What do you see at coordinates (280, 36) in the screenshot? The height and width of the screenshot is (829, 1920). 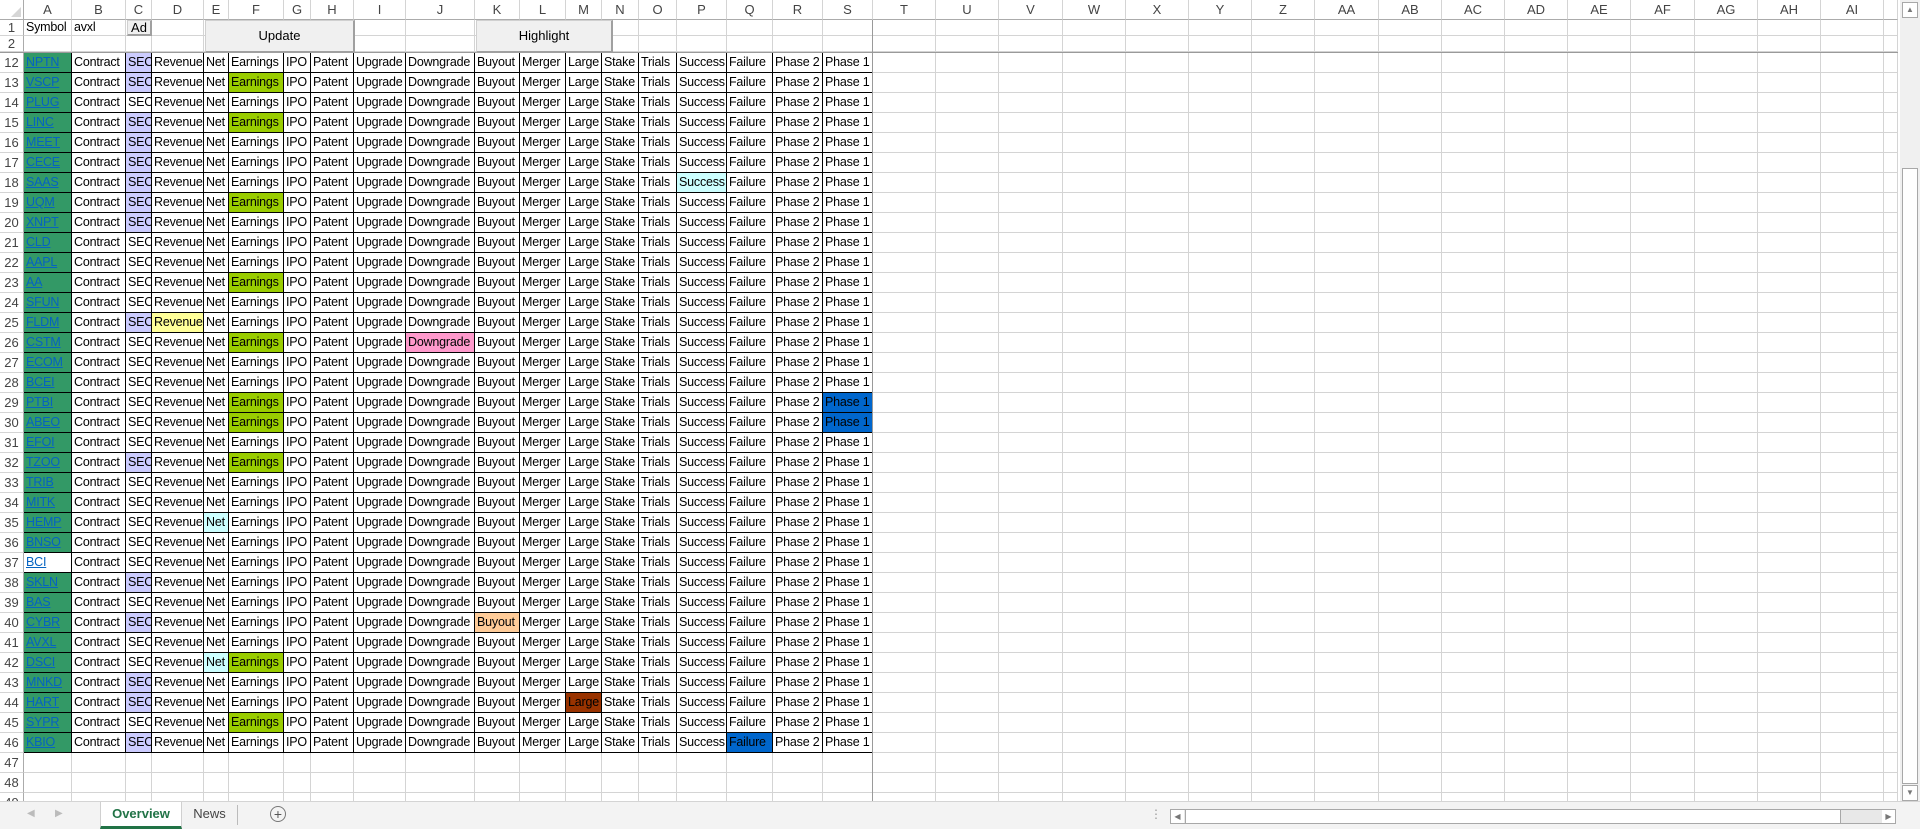 I see `update-button: Update` at bounding box center [280, 36].